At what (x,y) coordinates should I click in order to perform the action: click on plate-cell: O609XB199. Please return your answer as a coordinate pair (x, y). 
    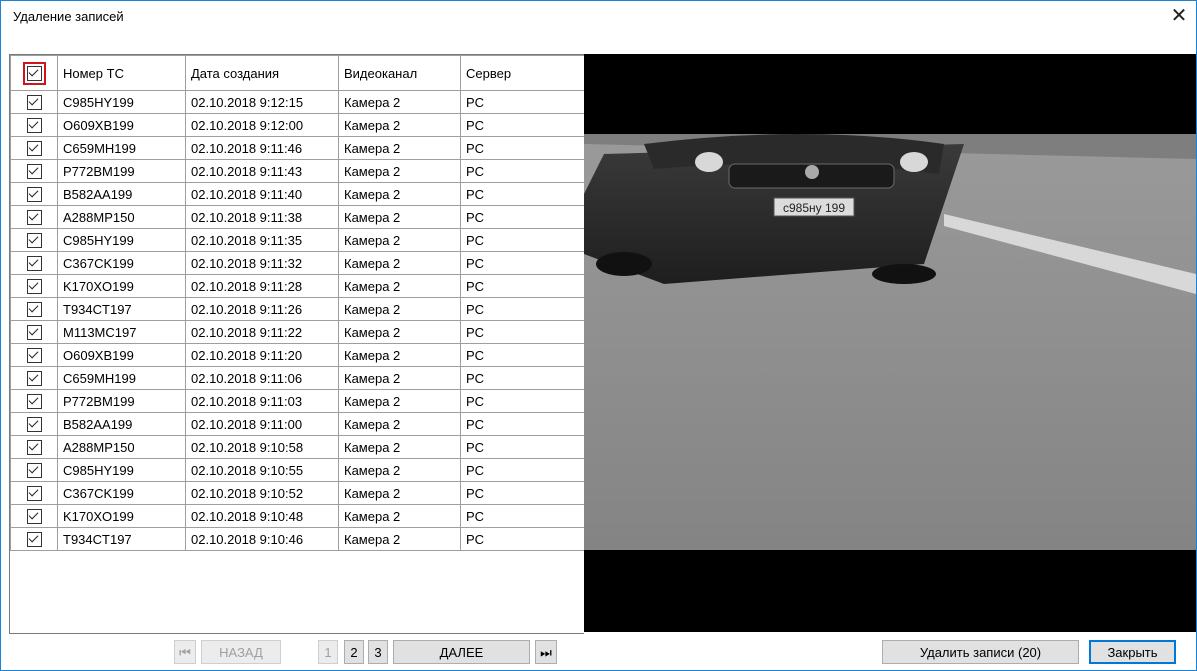
    Looking at the image, I should click on (121, 355).